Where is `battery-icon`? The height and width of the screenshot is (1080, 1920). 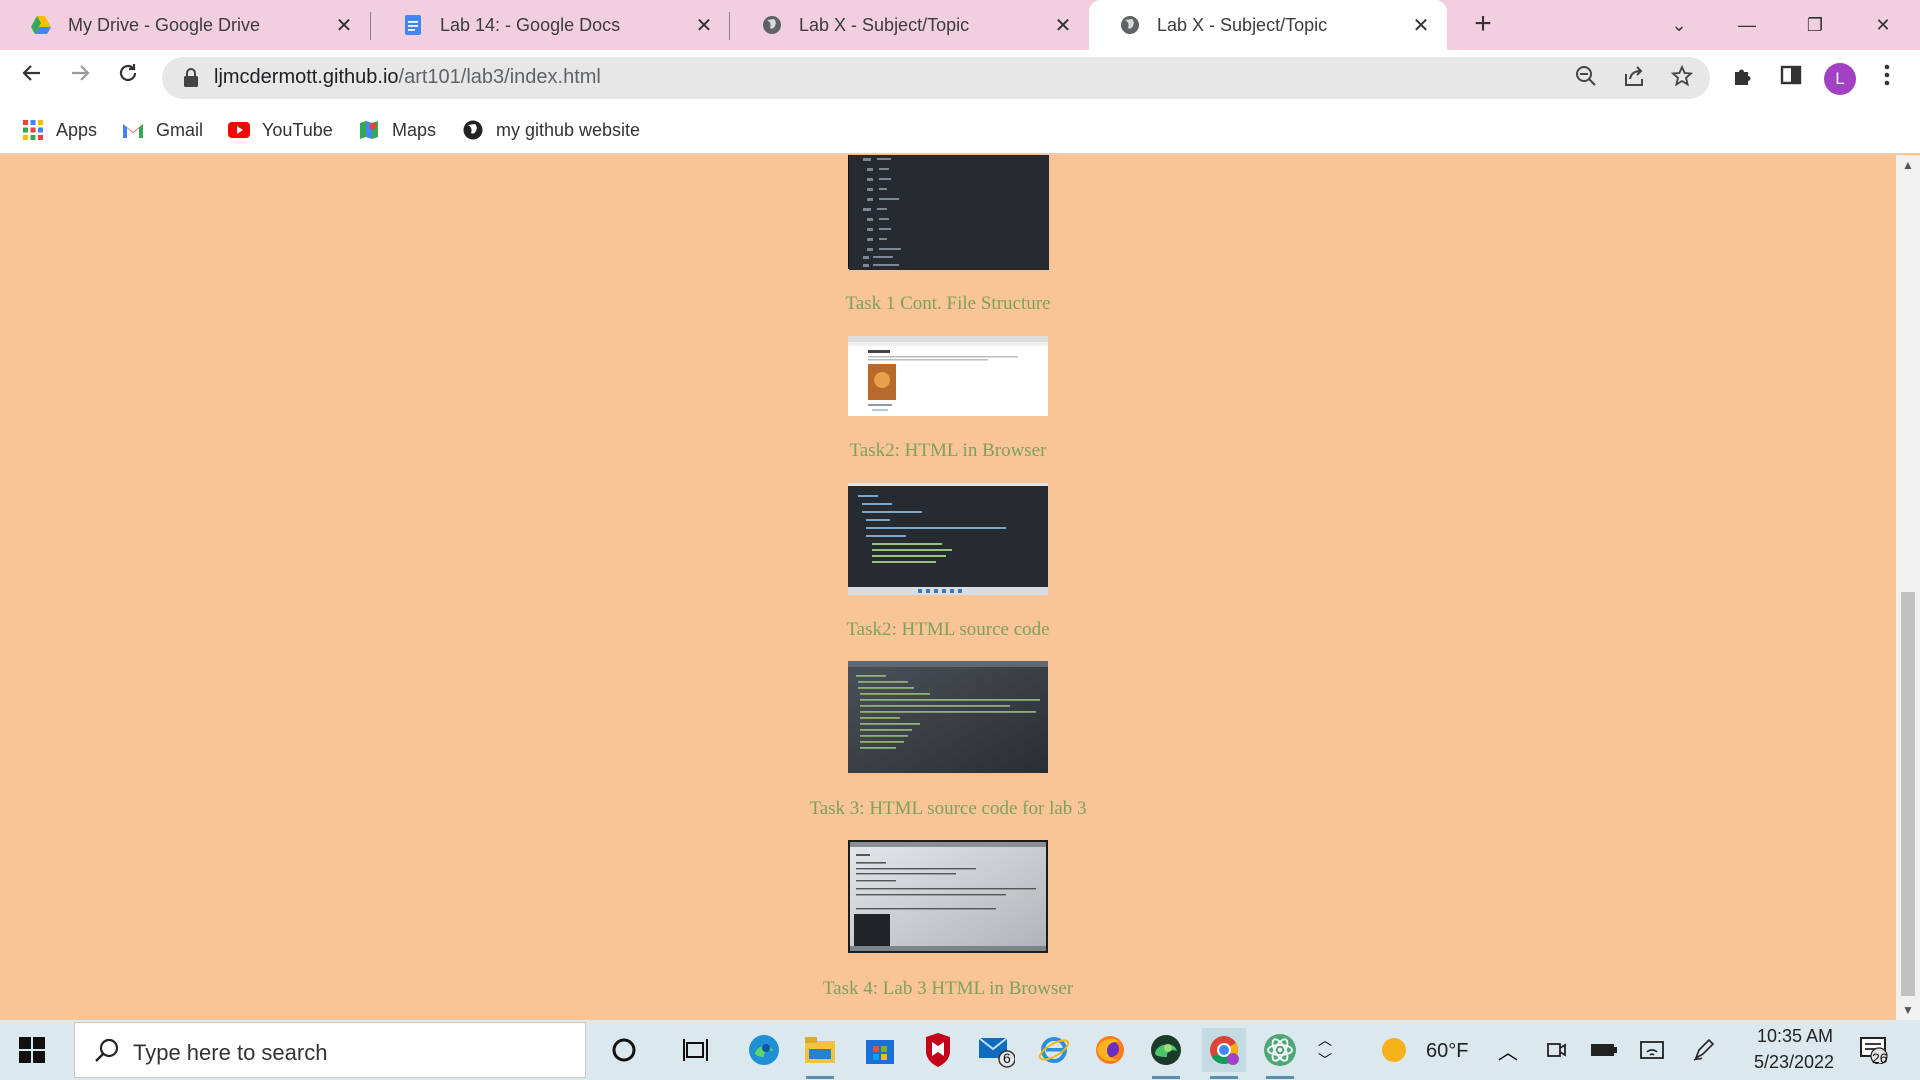 battery-icon is located at coordinates (1604, 1050).